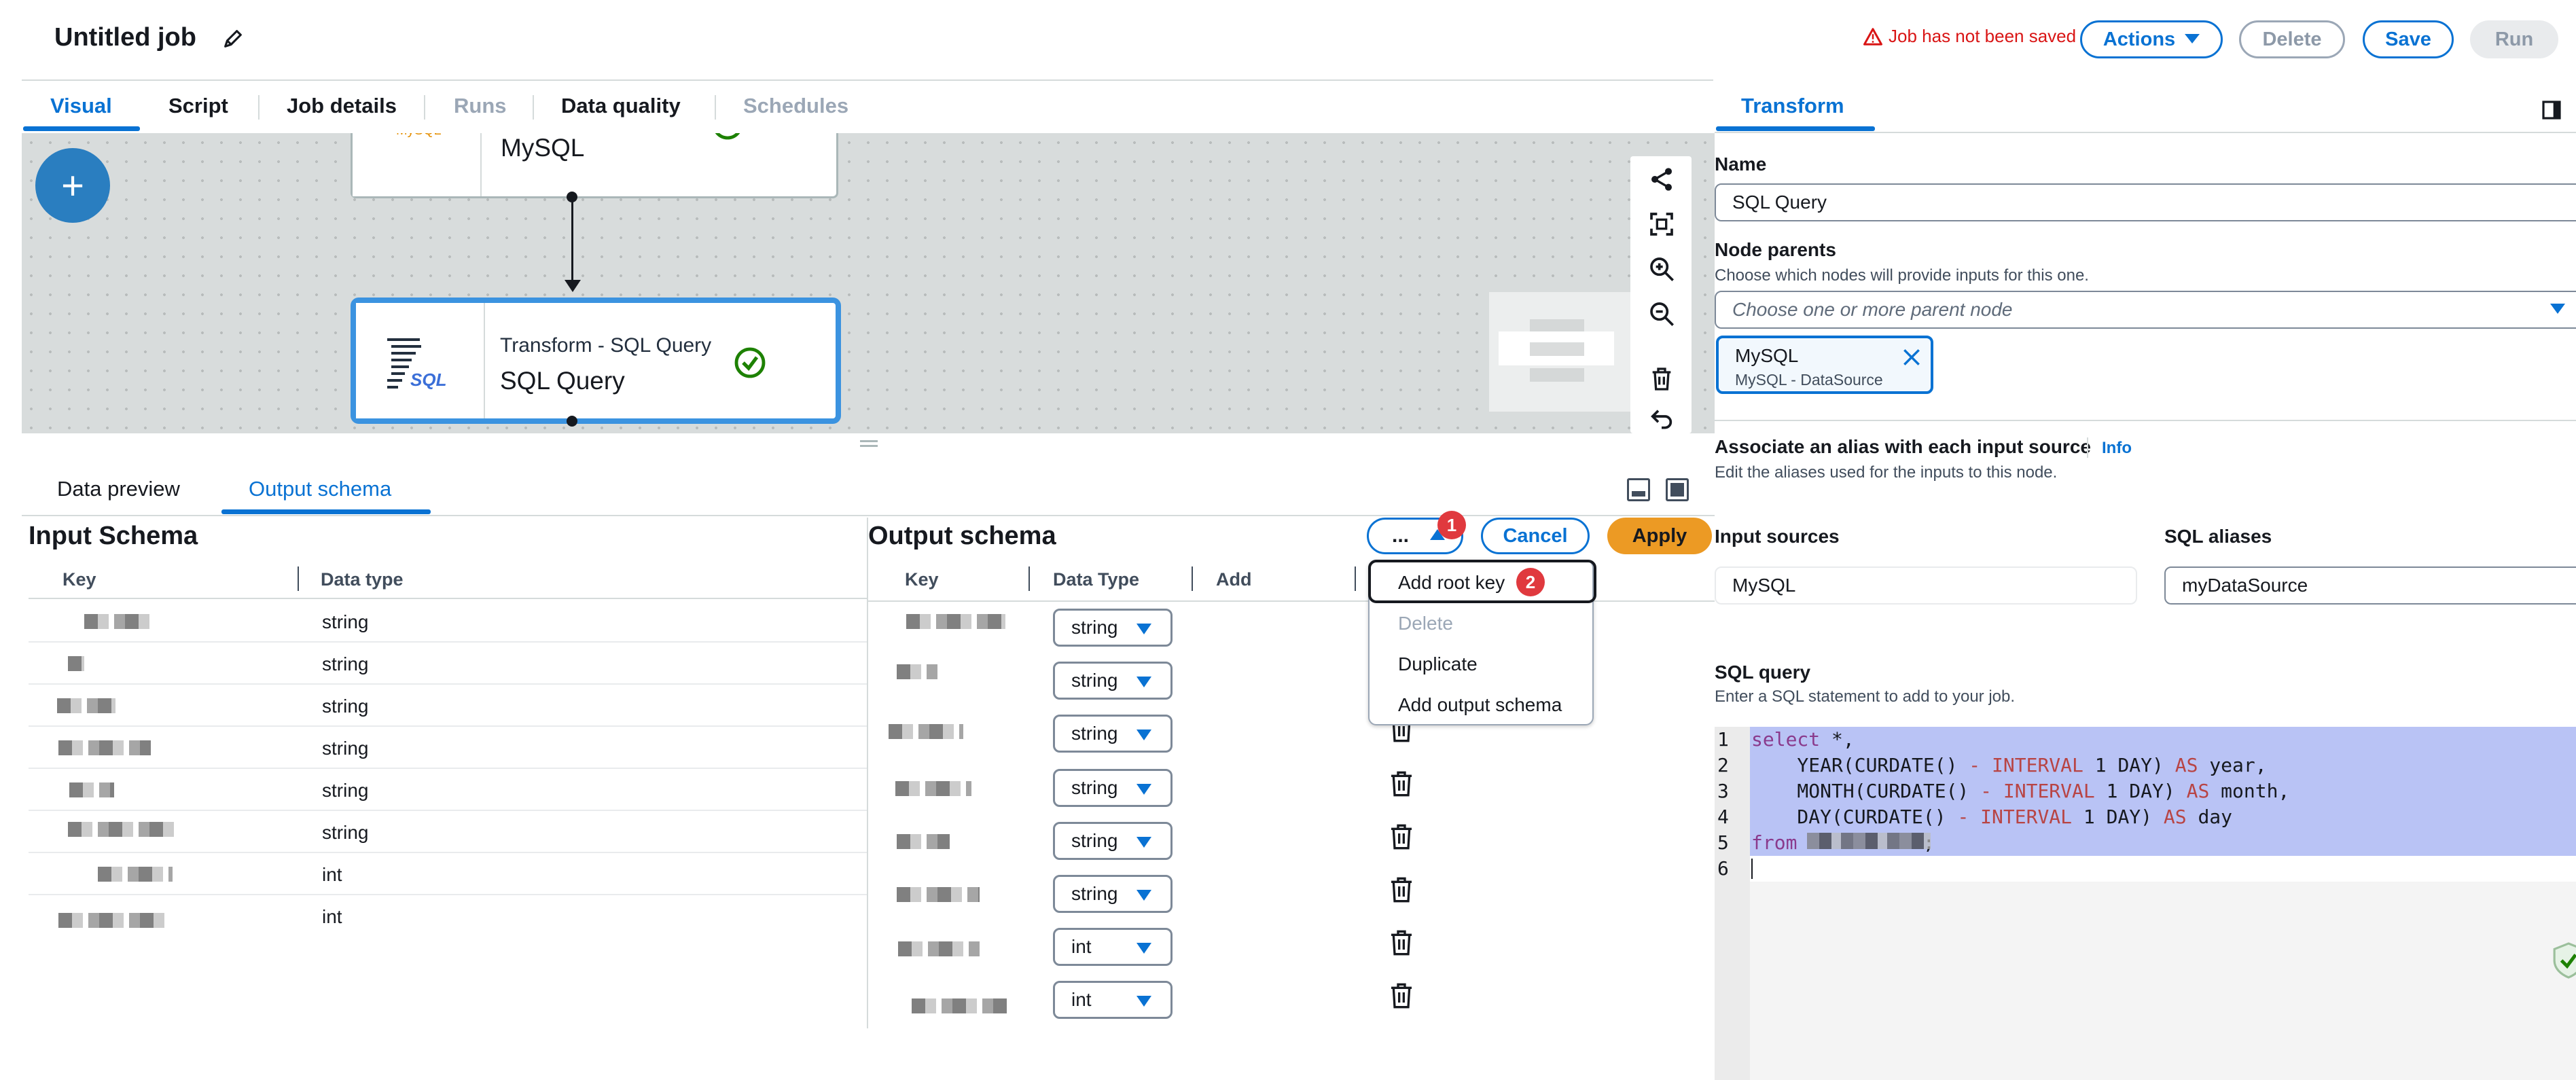  Describe the element at coordinates (1451, 583) in the screenshot. I see `menu-item-add-root-key: Add root key` at that location.